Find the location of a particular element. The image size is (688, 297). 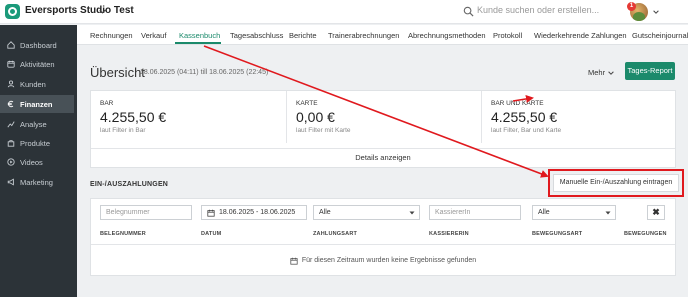

sidebar-item-label: Aktivitäten is located at coordinates (37, 64).